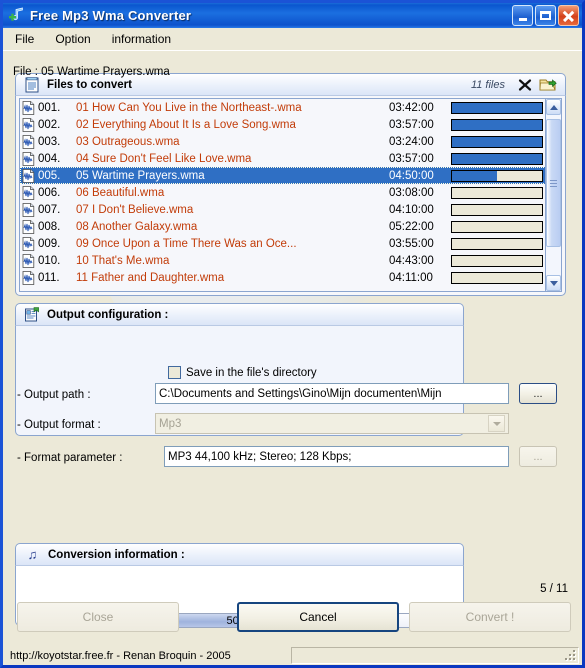 This screenshot has width=585, height=668. I want to click on menu-item-option: Option, so click(72, 39).